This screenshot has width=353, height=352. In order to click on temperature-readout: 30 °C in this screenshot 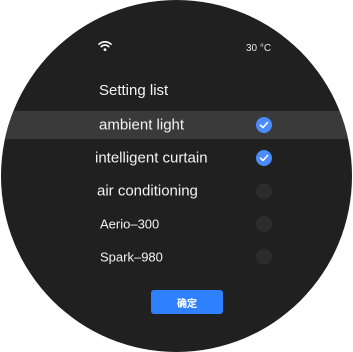, I will do `click(259, 48)`.